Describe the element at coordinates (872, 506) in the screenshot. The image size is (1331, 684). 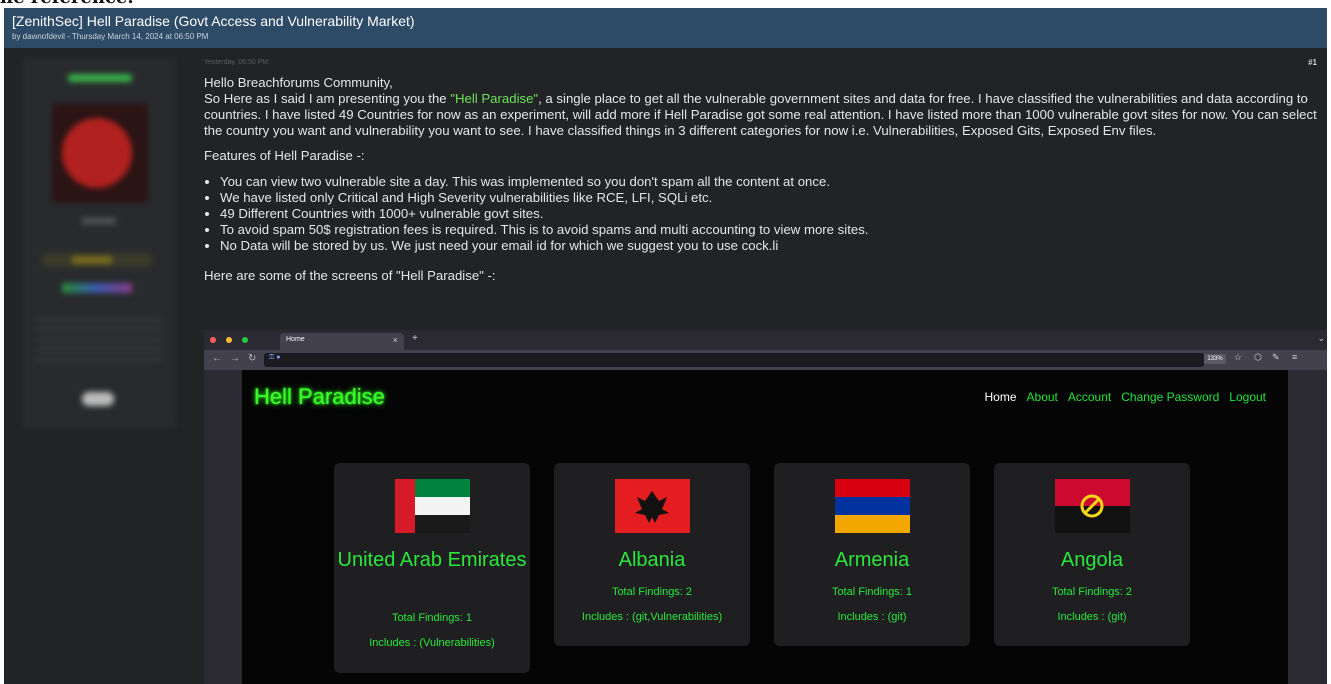
I see `armenia-flag-icon` at that location.